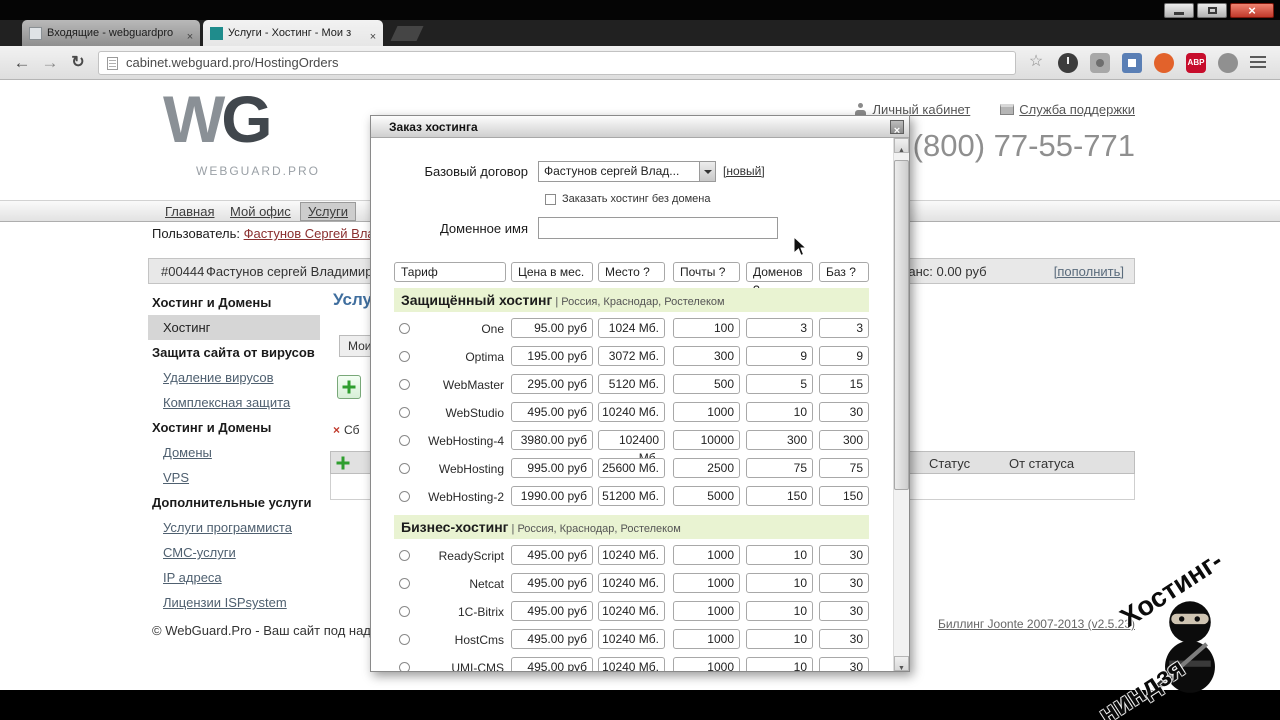 The width and height of the screenshot is (1280, 720). I want to click on window-close-button, so click(1252, 10).